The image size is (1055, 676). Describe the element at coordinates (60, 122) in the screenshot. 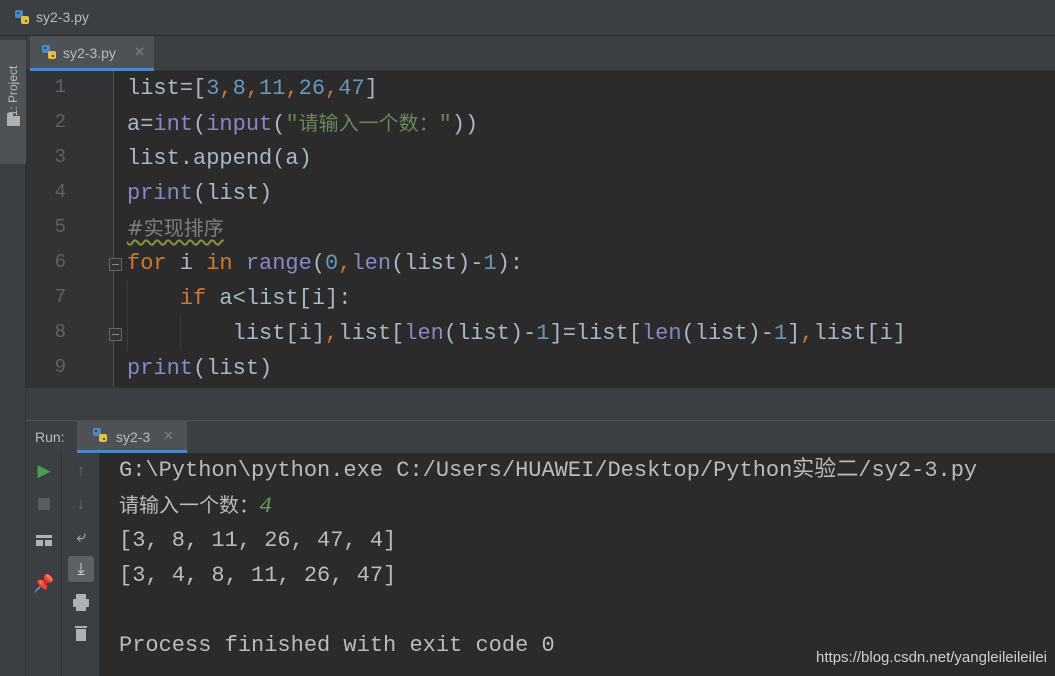

I see `line-number: 2` at that location.